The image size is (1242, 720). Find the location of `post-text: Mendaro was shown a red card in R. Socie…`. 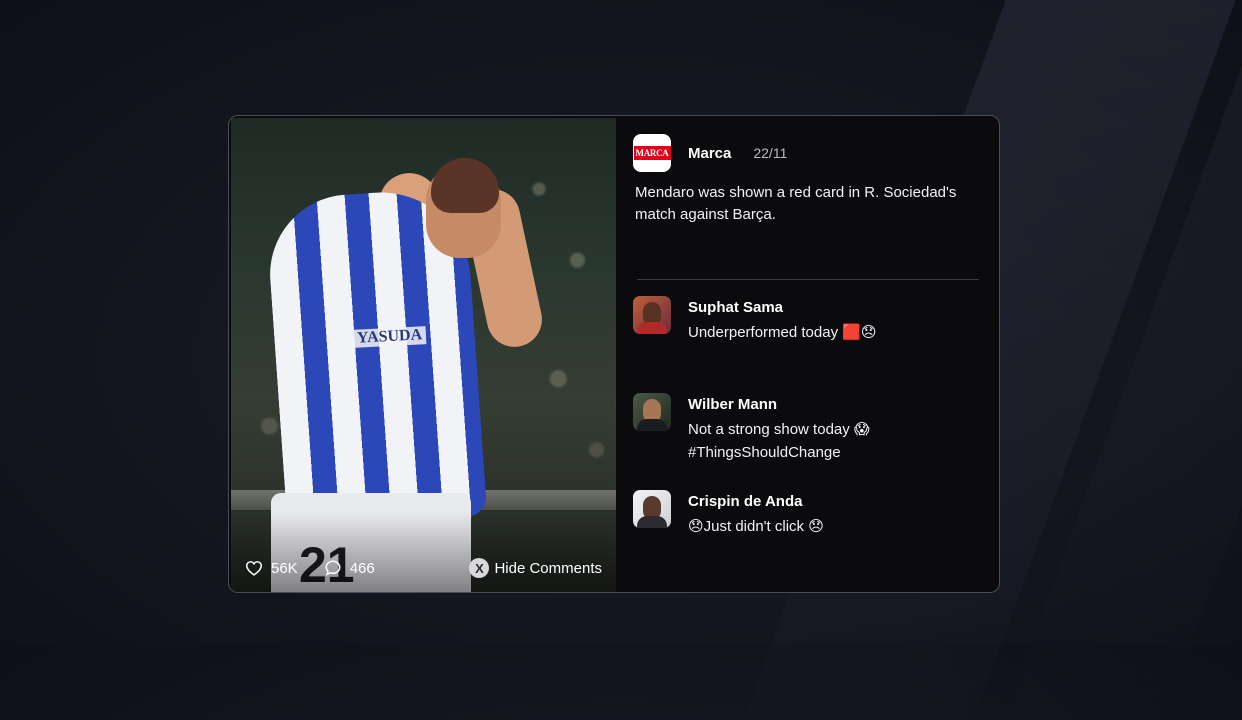

post-text: Mendaro was shown a red card in R. Socie… is located at coordinates (796, 203).